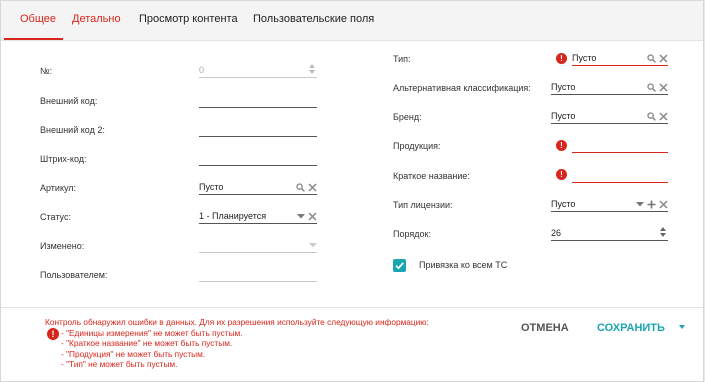  Describe the element at coordinates (563, 204) in the screenshot. I see `license-type-value: Пусто` at that location.